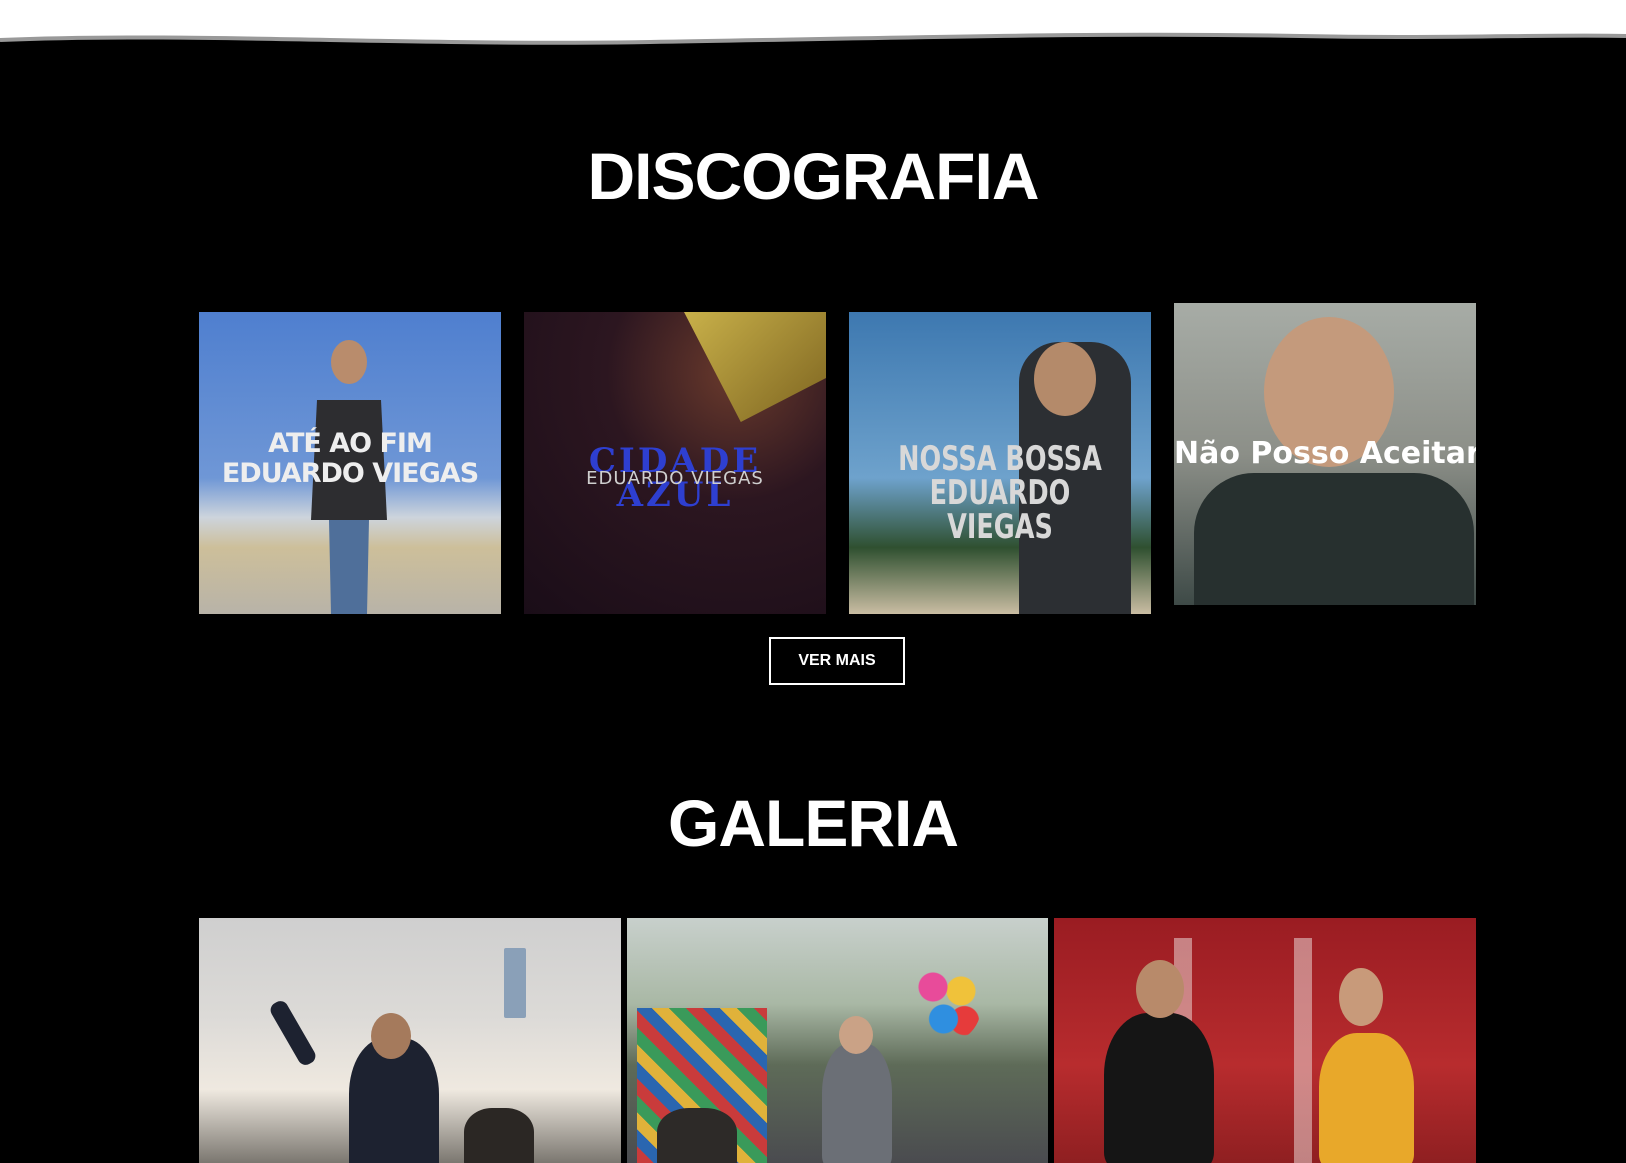  I want to click on balloons, so click(947, 1003).